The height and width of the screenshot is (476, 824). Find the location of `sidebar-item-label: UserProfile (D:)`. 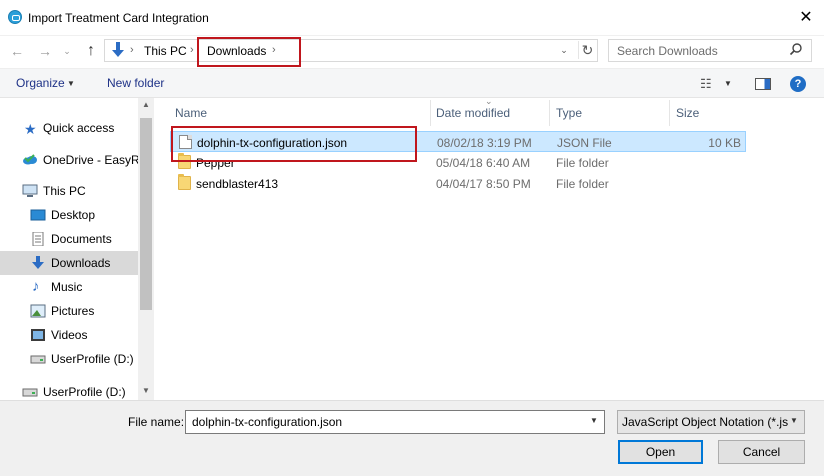

sidebar-item-label: UserProfile (D:) is located at coordinates (92, 359).